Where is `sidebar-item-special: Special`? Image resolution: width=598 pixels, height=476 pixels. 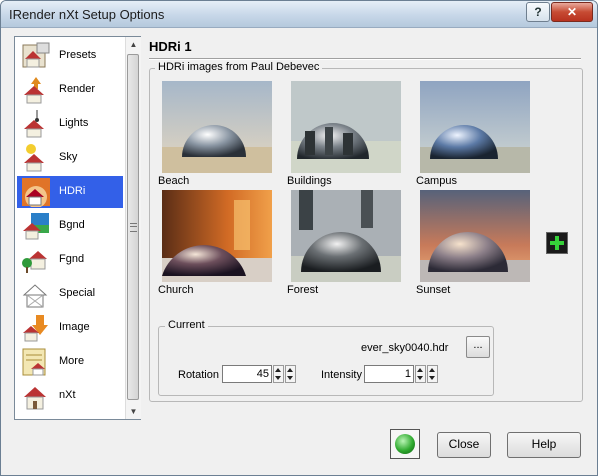 sidebar-item-special: Special is located at coordinates (70, 294).